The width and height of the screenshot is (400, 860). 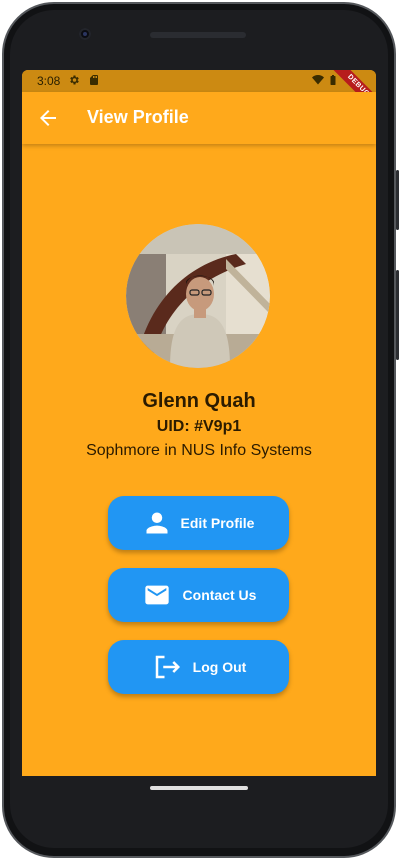 I want to click on earpiece-speaker, so click(x=198, y=35).